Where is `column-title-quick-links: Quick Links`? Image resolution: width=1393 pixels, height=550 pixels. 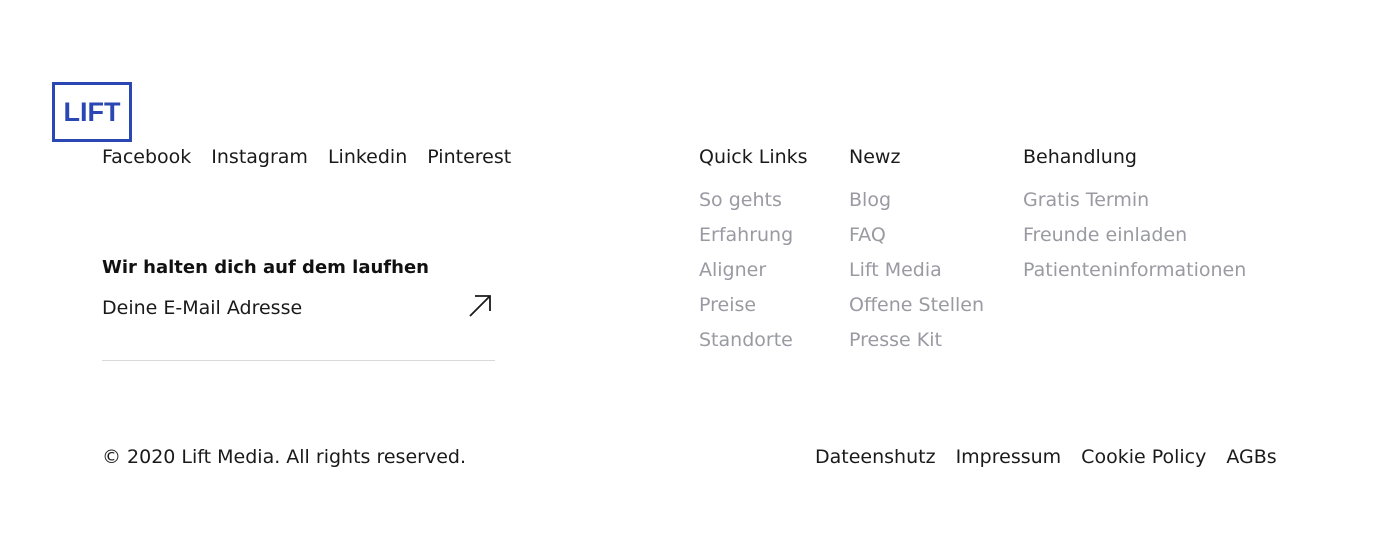
column-title-quick-links: Quick Links is located at coordinates (753, 157).